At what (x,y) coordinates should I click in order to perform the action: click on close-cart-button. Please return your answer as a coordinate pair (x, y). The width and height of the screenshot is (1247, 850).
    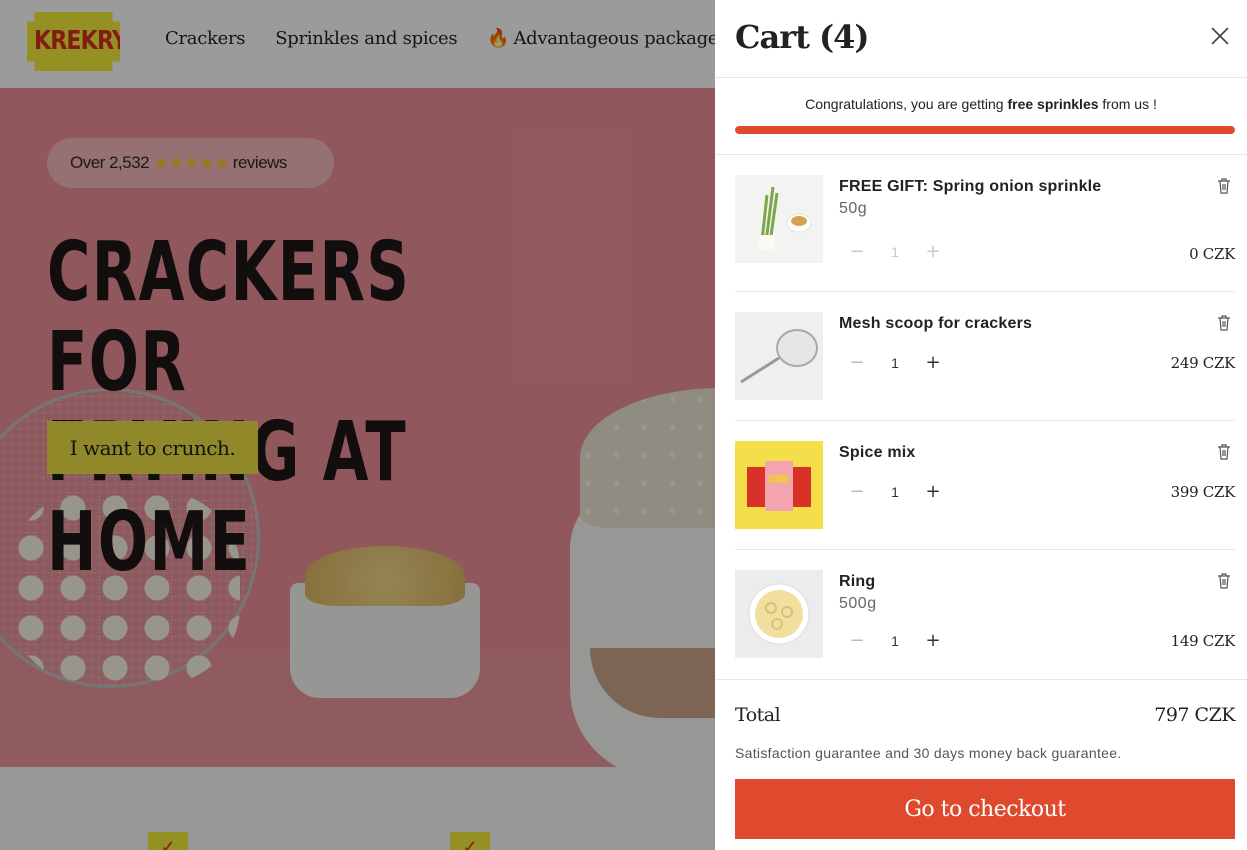
    Looking at the image, I should click on (1220, 37).